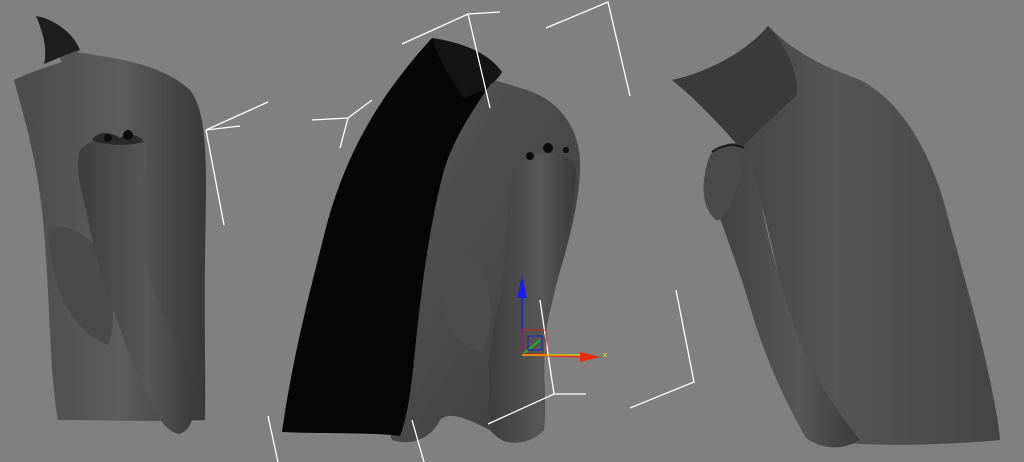 Image resolution: width=1024 pixels, height=462 pixels. Describe the element at coordinates (590, 357) in the screenshot. I see `gizmo-x-arrow` at that location.